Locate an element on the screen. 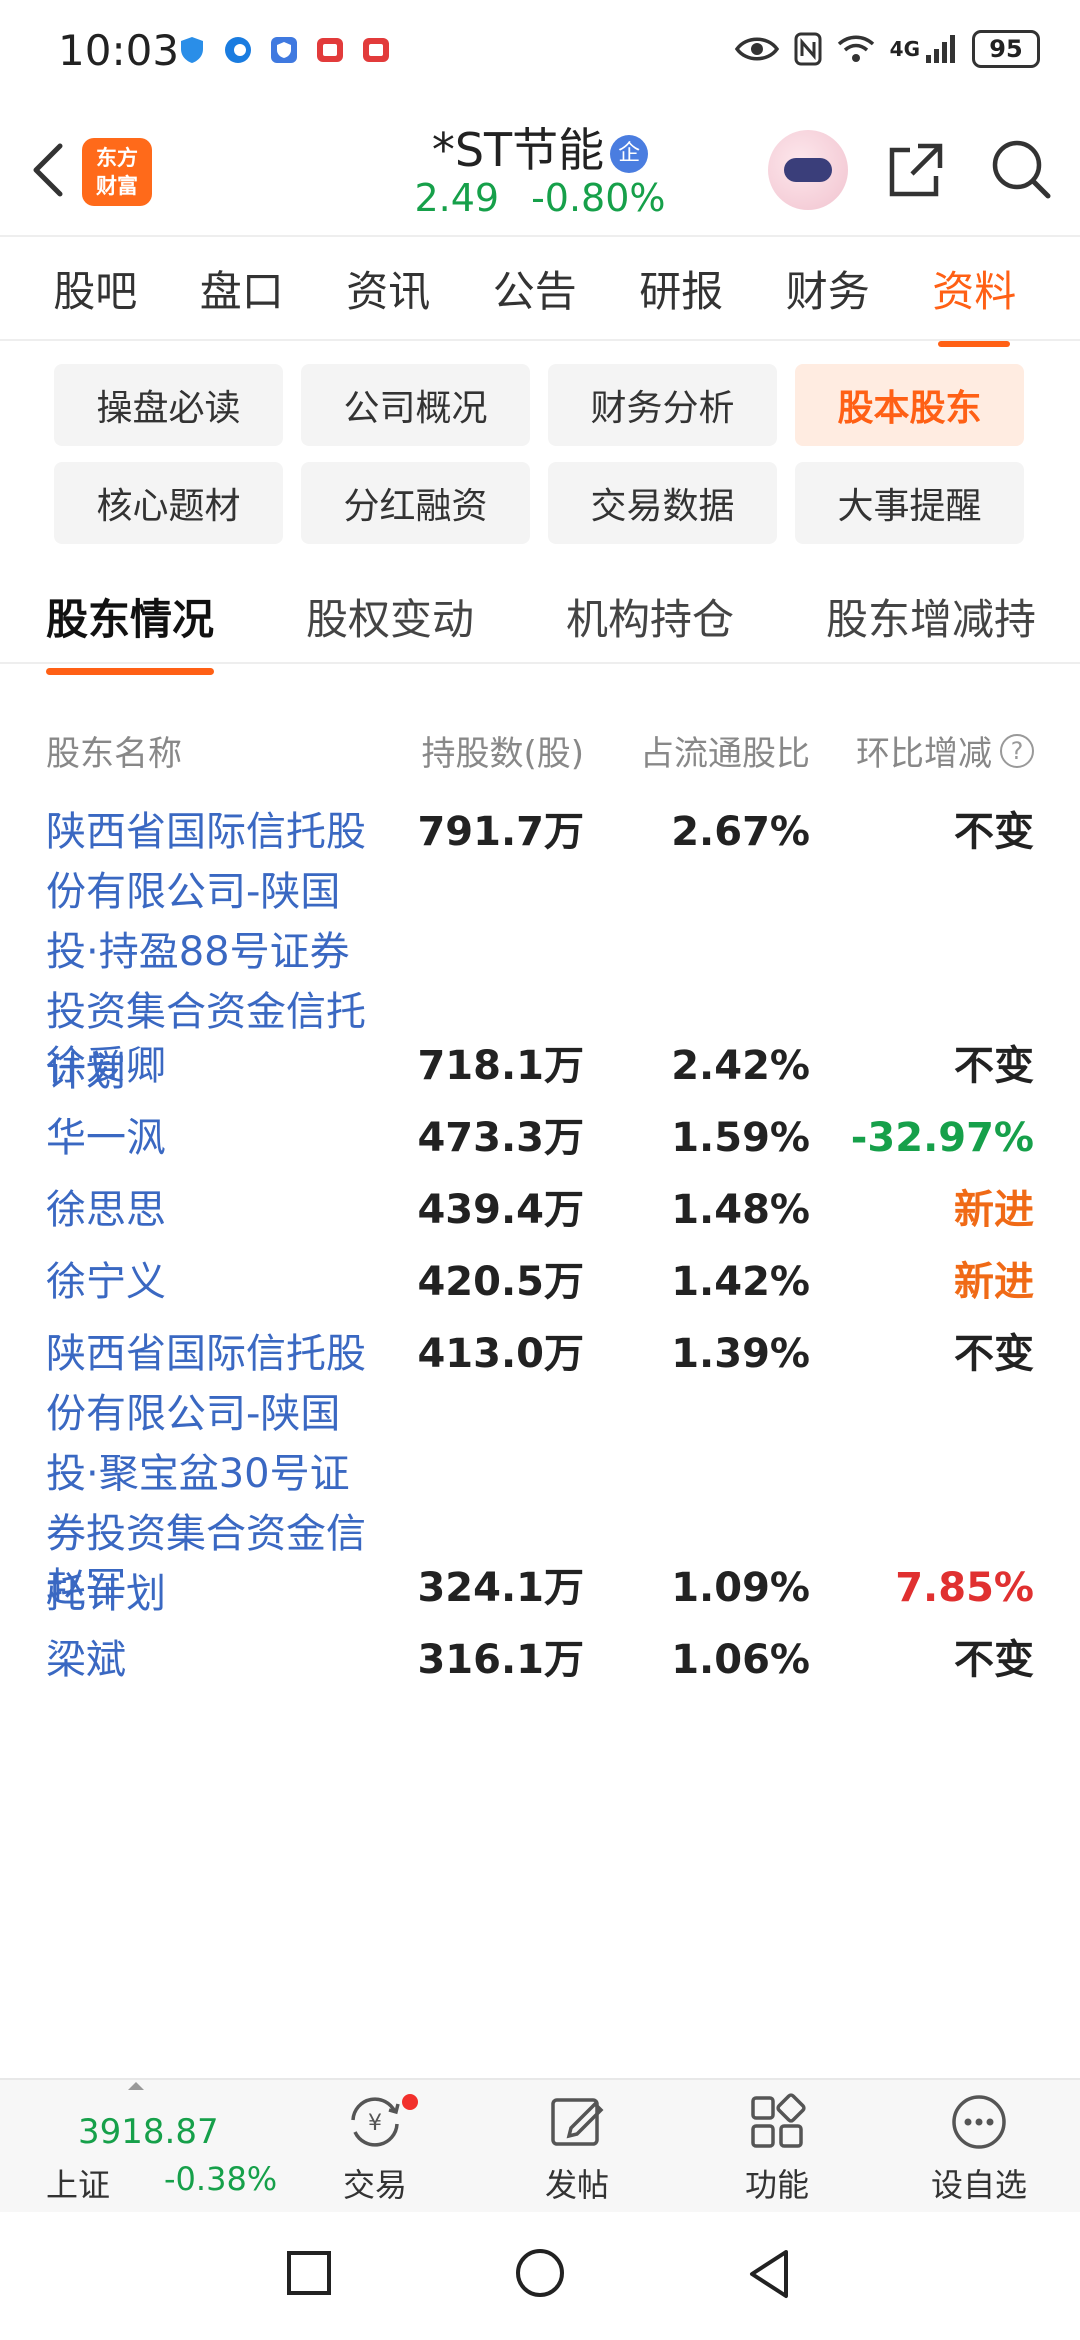 The height and width of the screenshot is (2340, 1080). index-name: 上证 is located at coordinates (78, 2183).